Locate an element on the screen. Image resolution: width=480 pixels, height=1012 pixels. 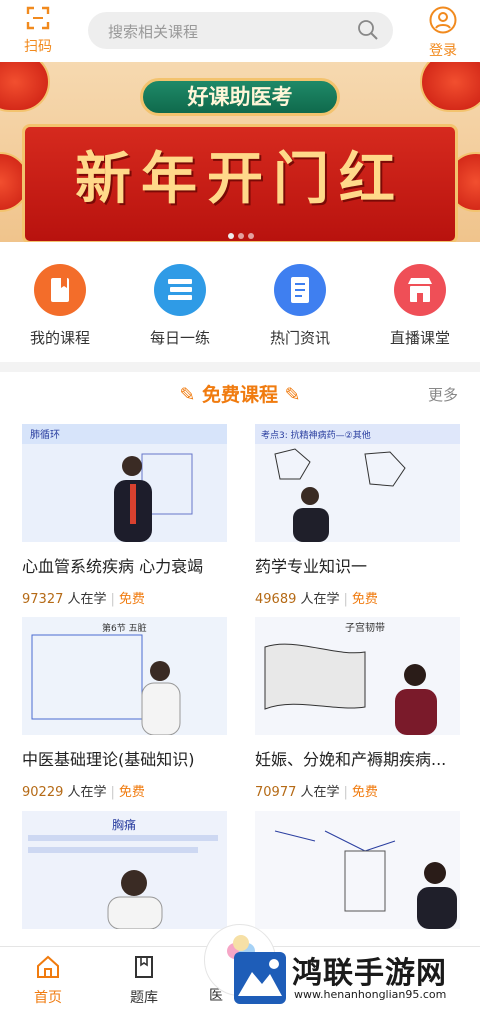
document-icon is located at coordinates (300, 290).